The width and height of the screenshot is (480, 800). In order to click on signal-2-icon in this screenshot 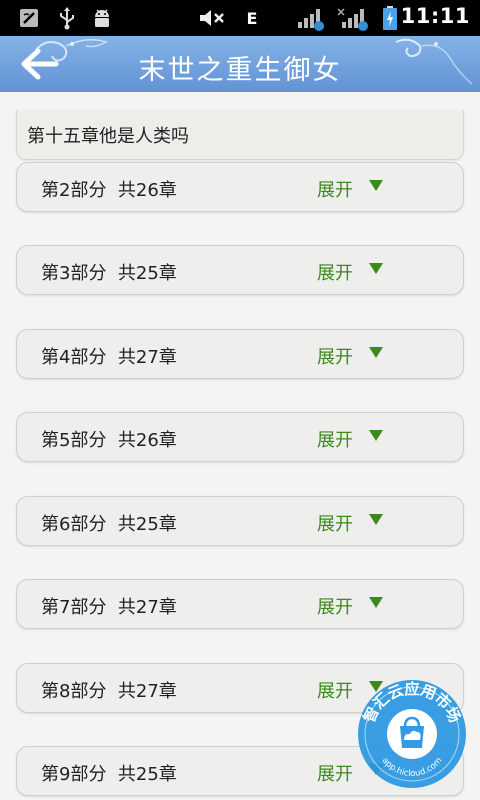, I will do `click(353, 18)`.